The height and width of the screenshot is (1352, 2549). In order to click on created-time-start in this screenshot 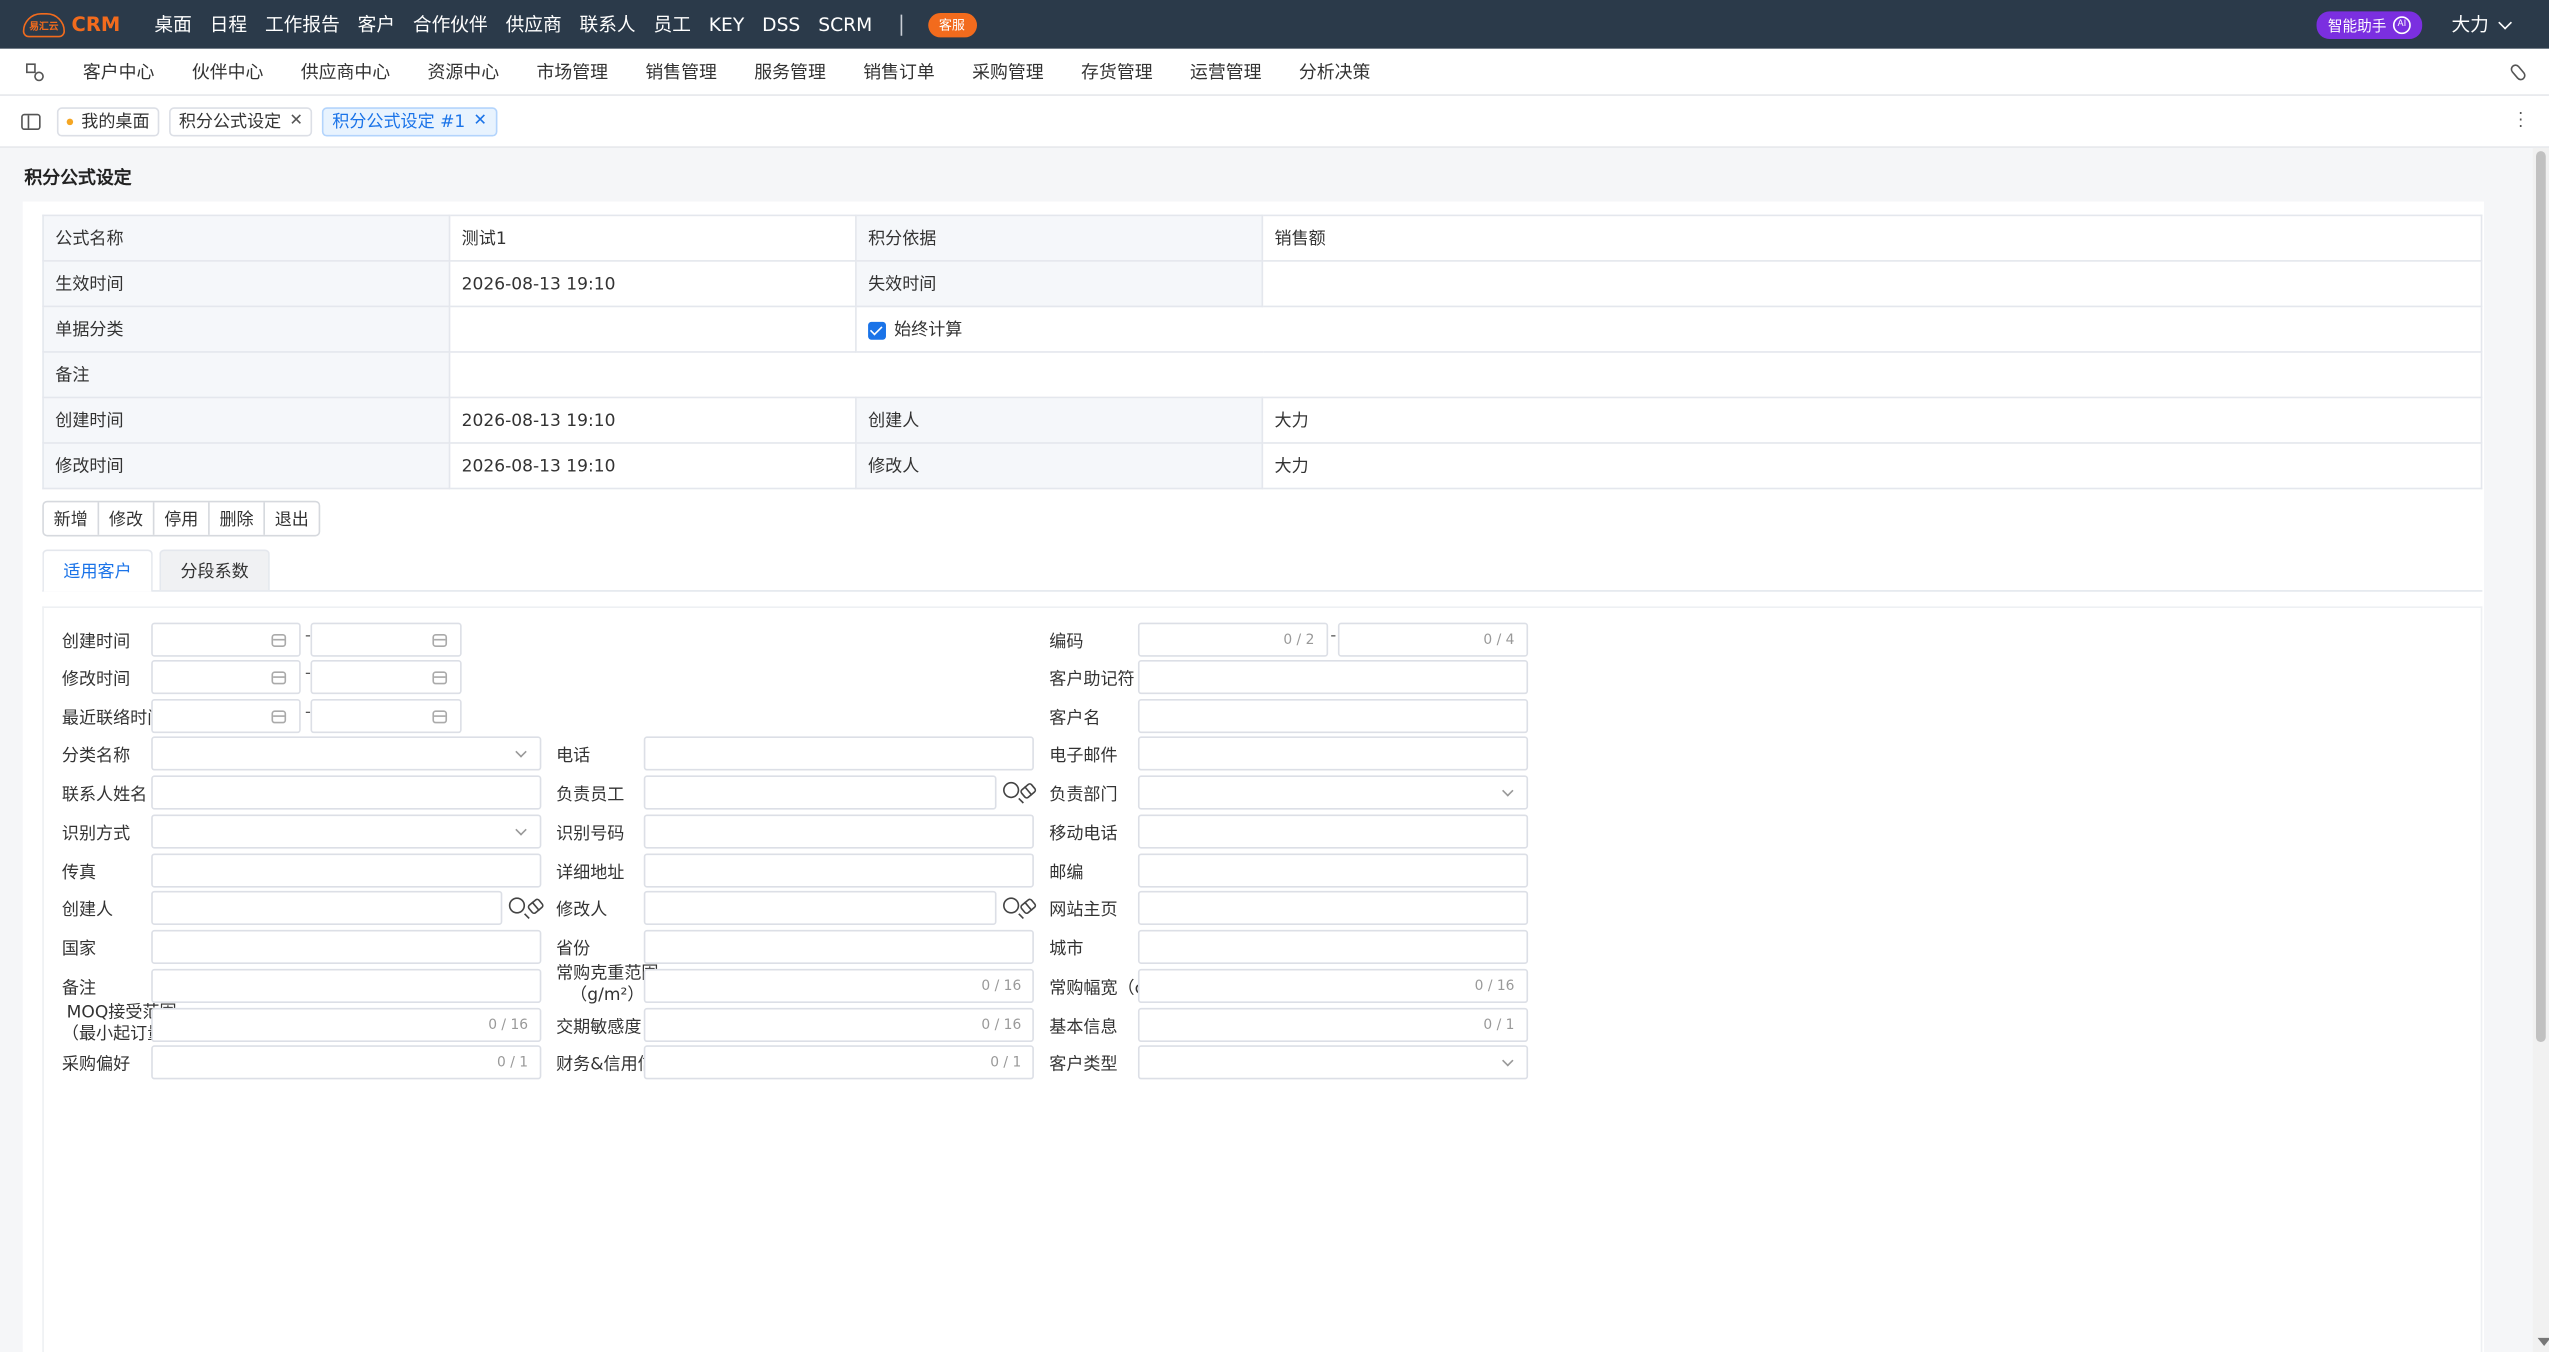, I will do `click(225, 639)`.